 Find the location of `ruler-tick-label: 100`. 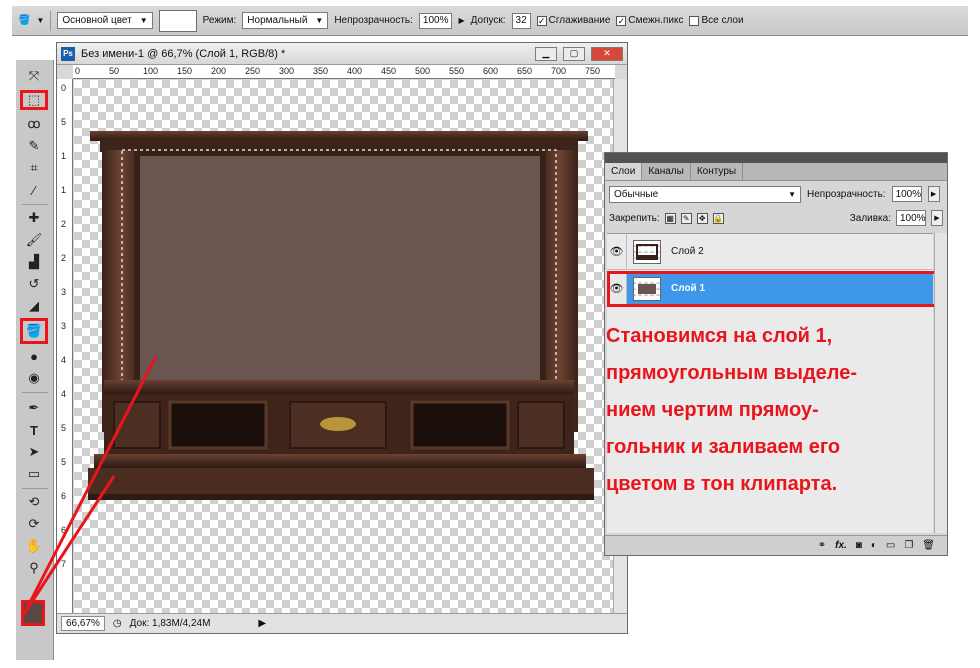

ruler-tick-label: 100 is located at coordinates (151, 71).